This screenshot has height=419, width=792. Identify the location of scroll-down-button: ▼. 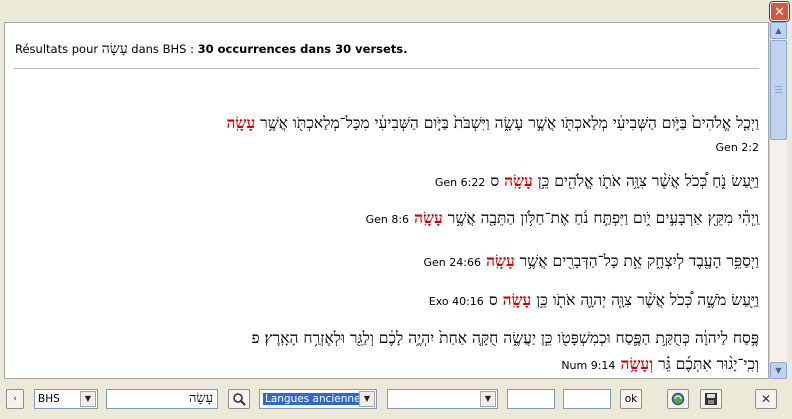
(778, 370).